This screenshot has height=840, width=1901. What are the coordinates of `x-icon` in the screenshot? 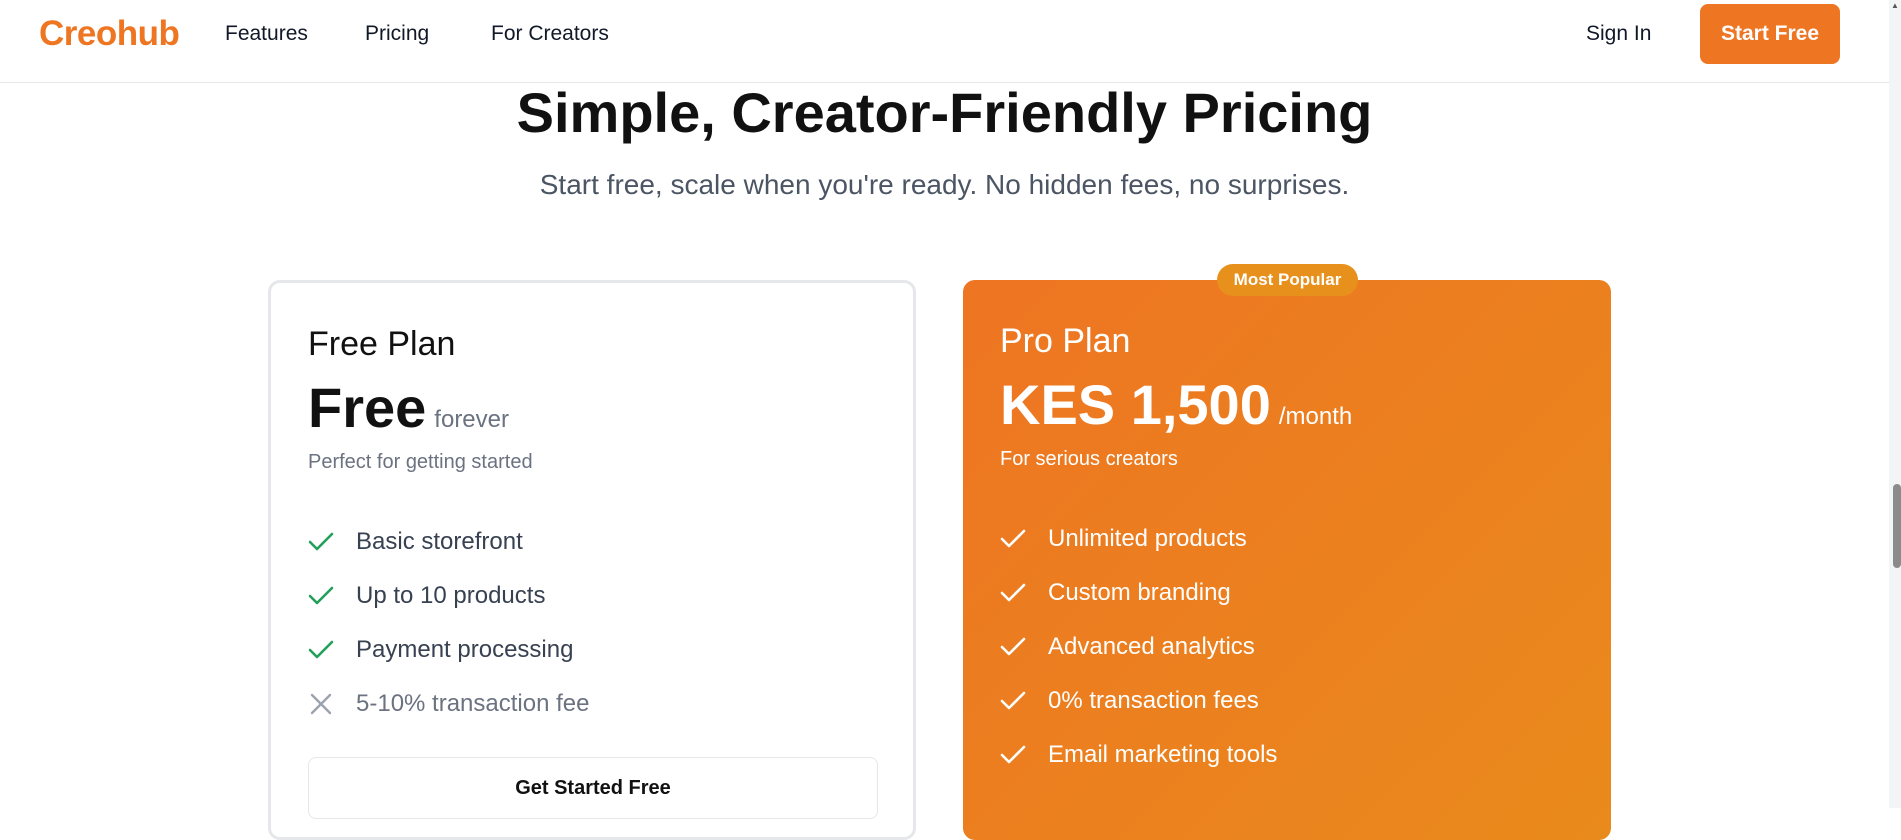 It's located at (332, 704).